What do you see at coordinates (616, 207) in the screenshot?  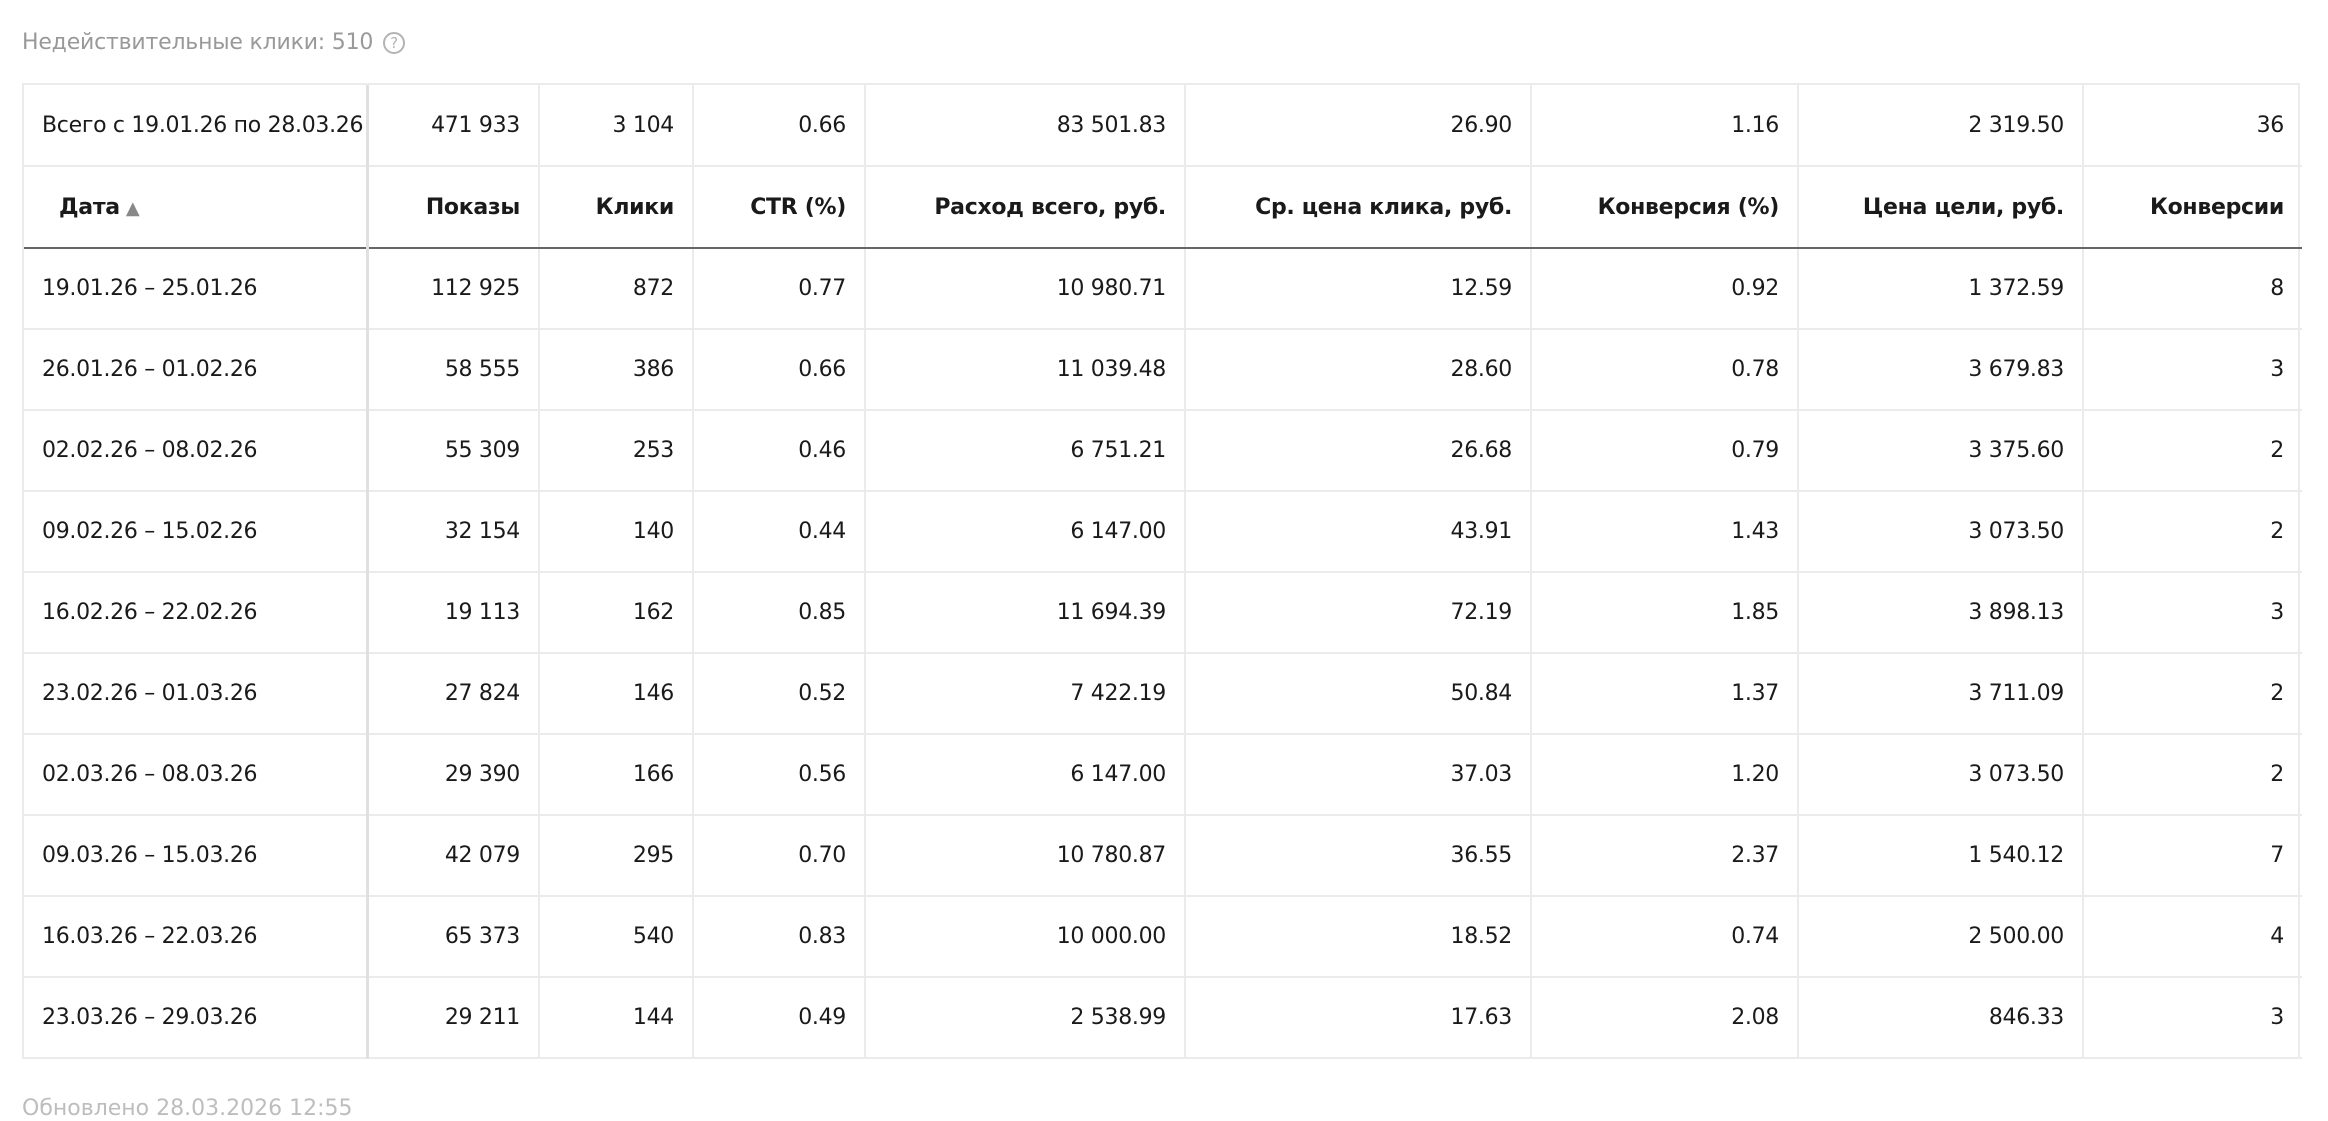 I see `column-header-clicks: Клики` at bounding box center [616, 207].